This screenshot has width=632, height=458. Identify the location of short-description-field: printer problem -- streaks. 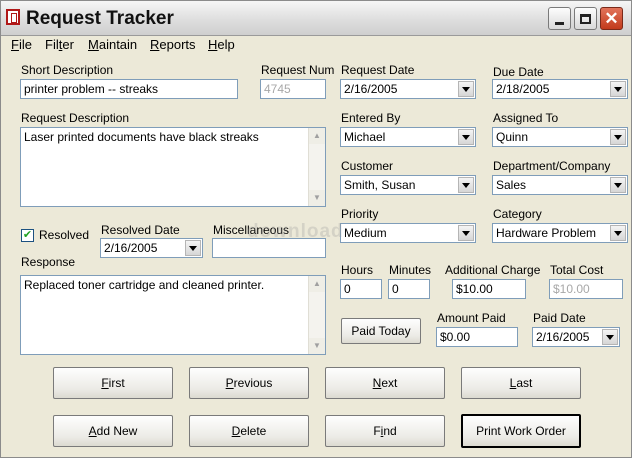
(129, 89).